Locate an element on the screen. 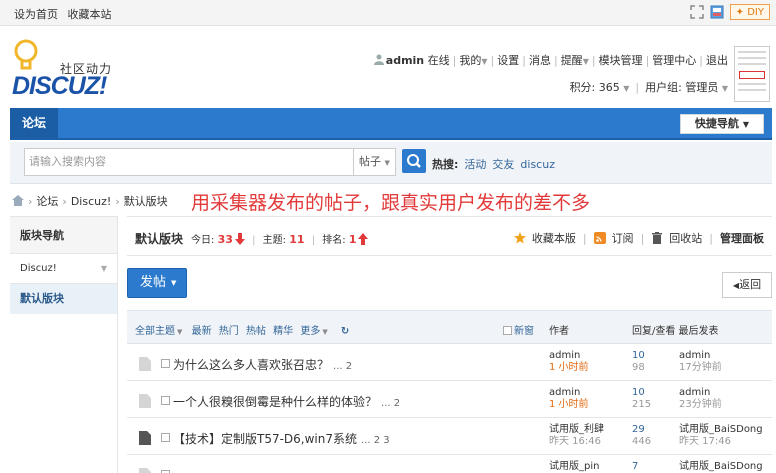  author-link: 试用版_利肆 is located at coordinates (576, 429).